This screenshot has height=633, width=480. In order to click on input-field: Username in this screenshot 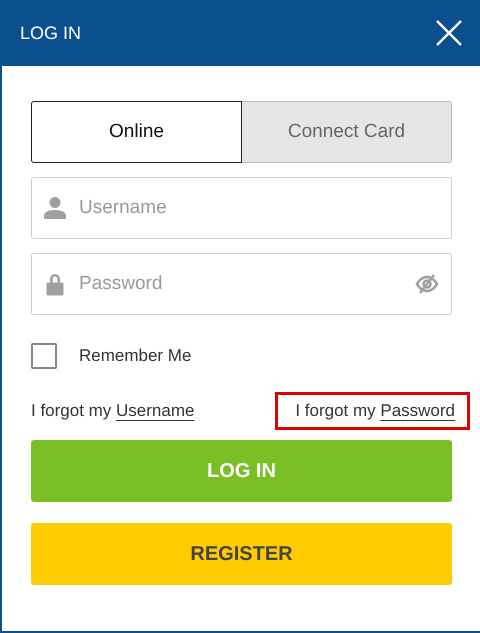, I will do `click(241, 208)`.